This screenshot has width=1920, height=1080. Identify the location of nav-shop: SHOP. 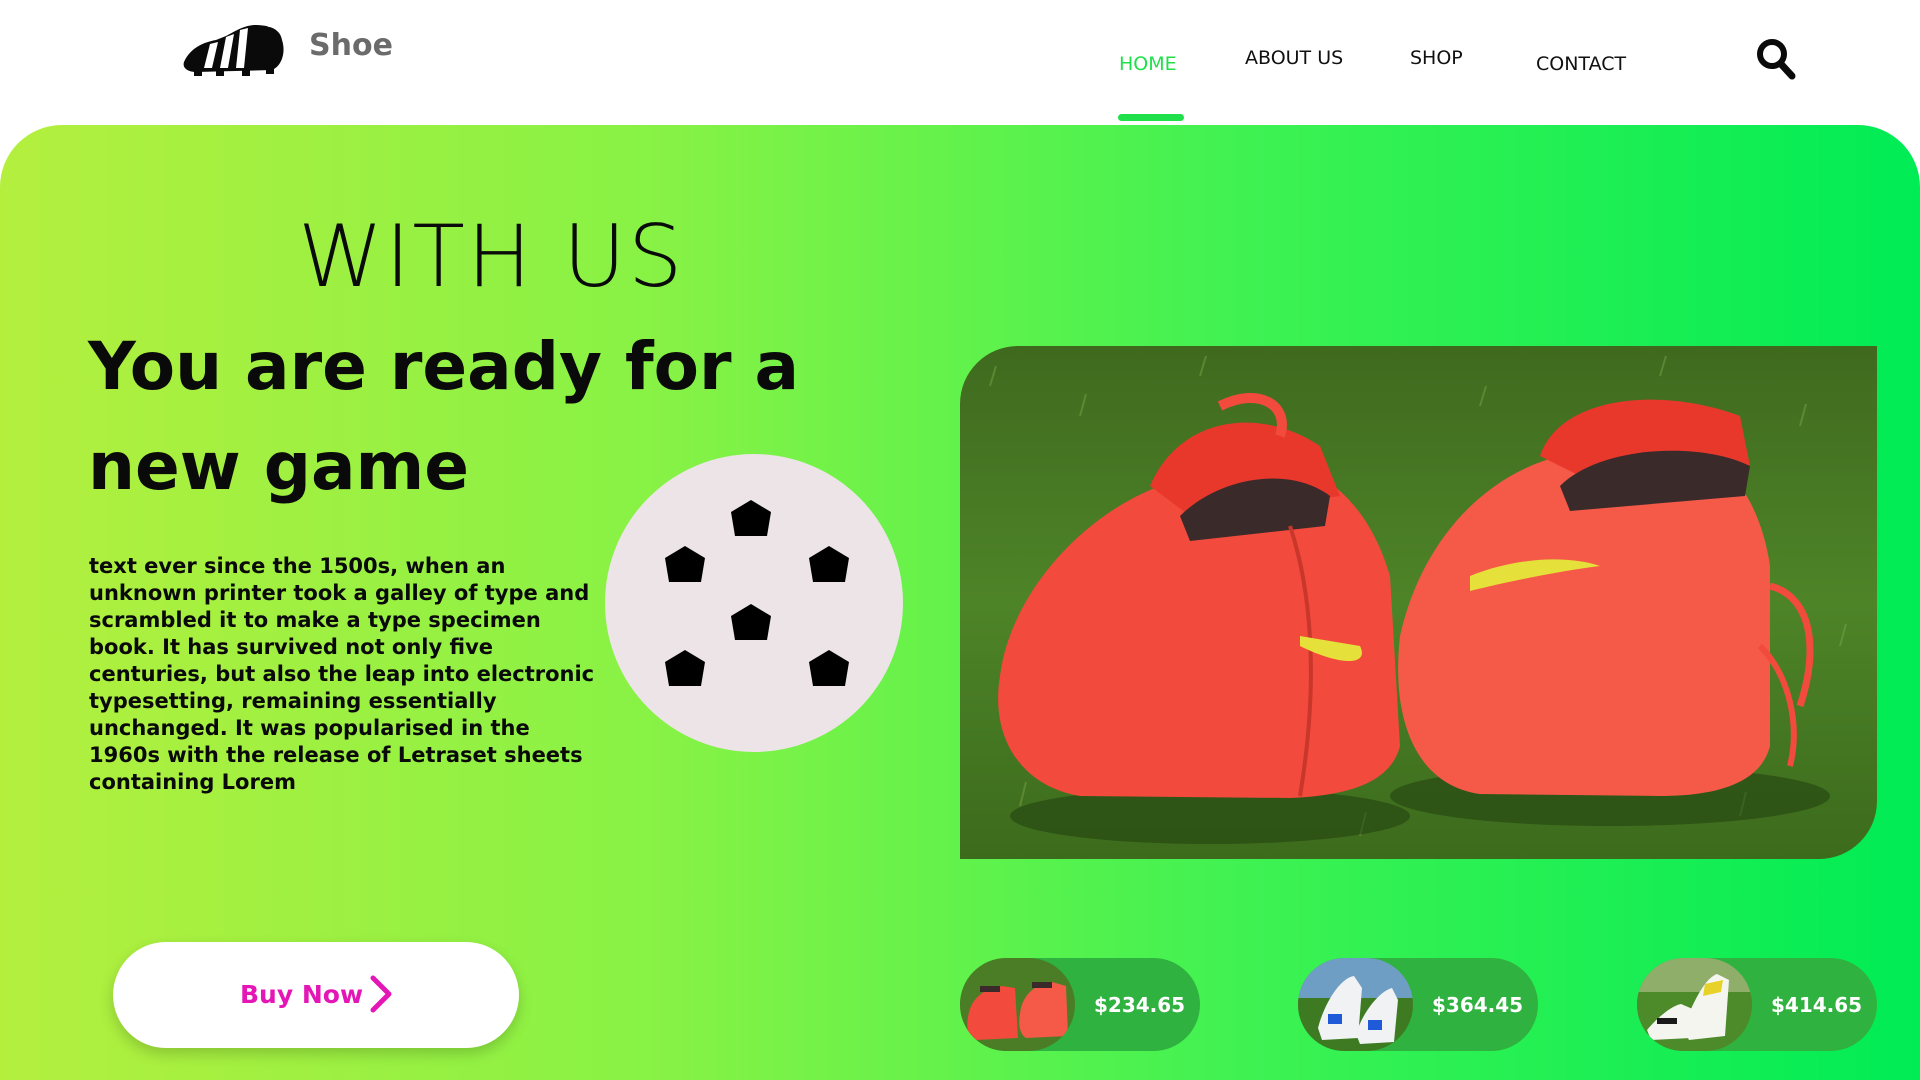
(1436, 58).